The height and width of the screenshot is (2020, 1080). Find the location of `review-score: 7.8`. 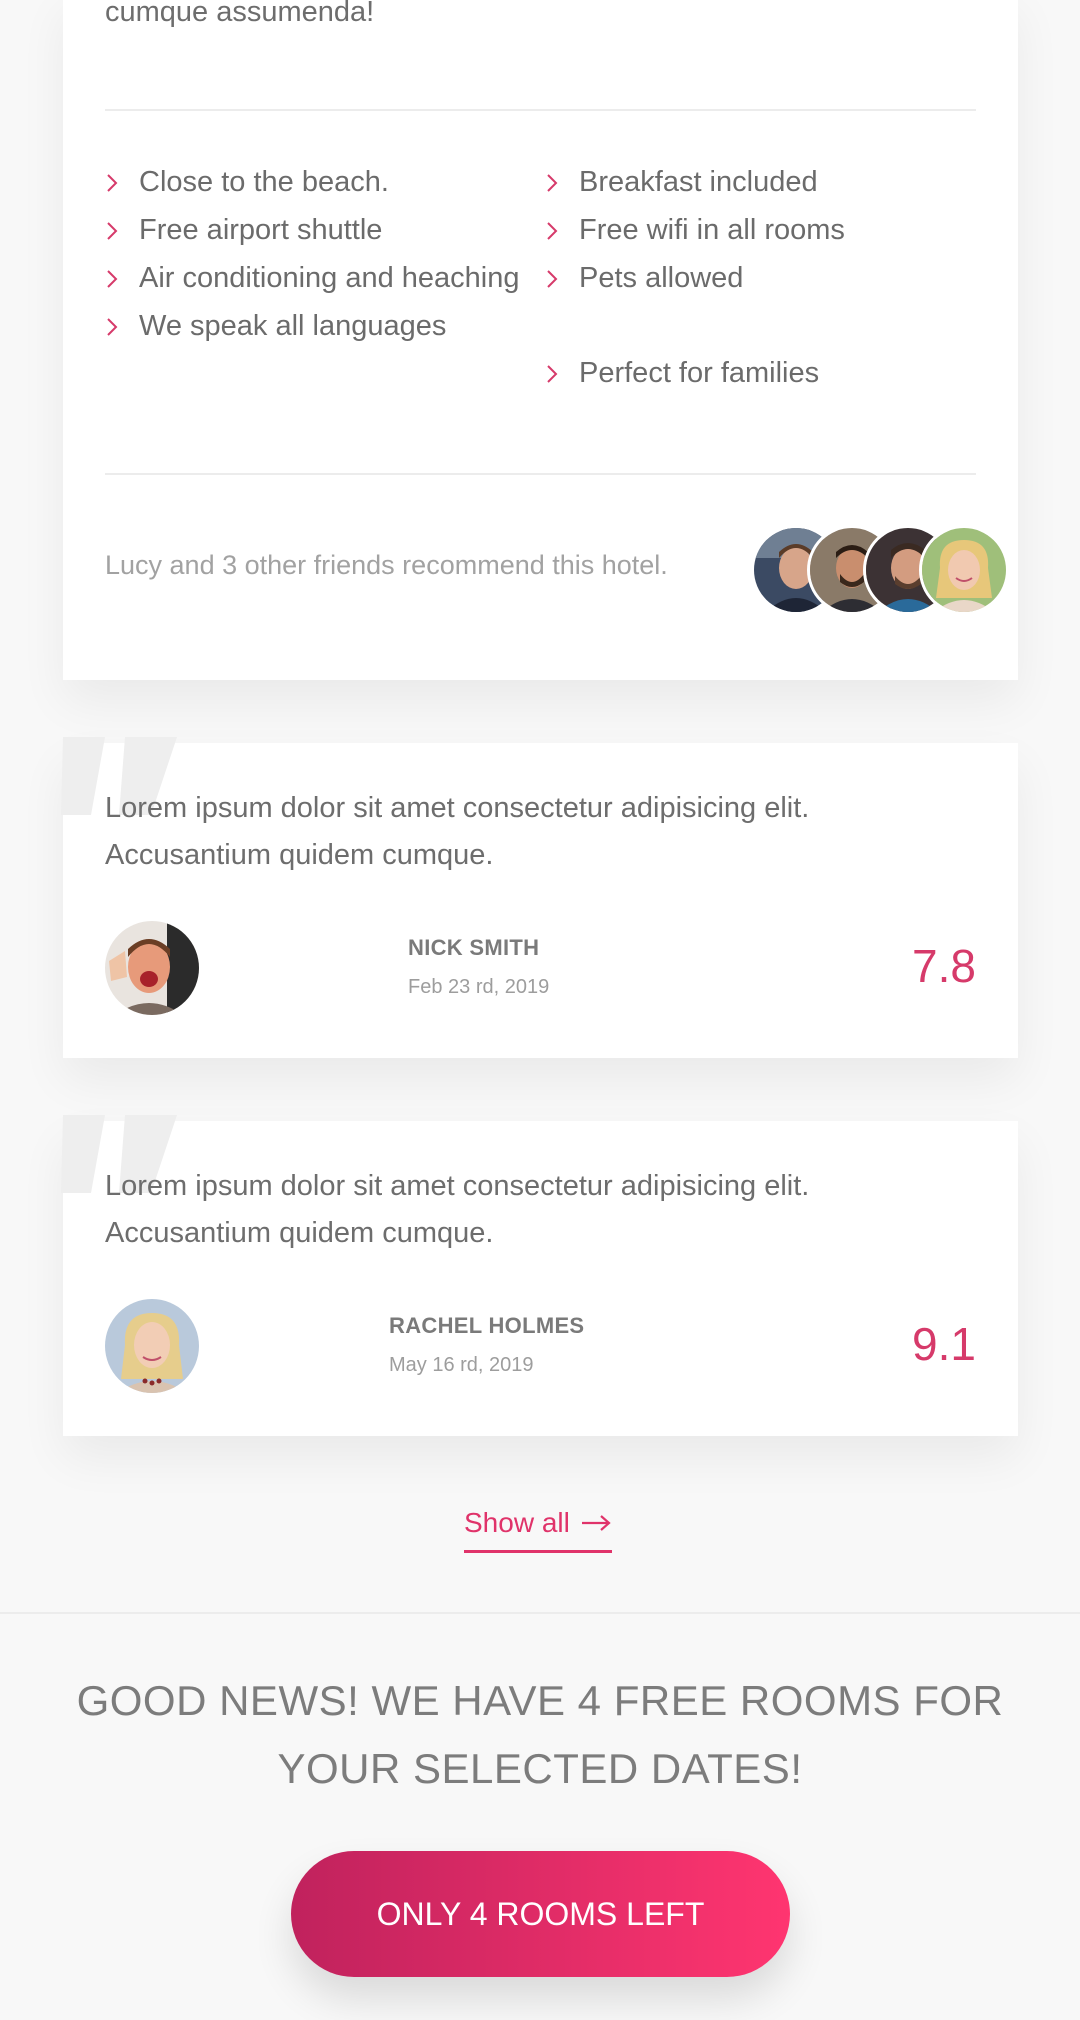

review-score: 7.8 is located at coordinates (944, 966).